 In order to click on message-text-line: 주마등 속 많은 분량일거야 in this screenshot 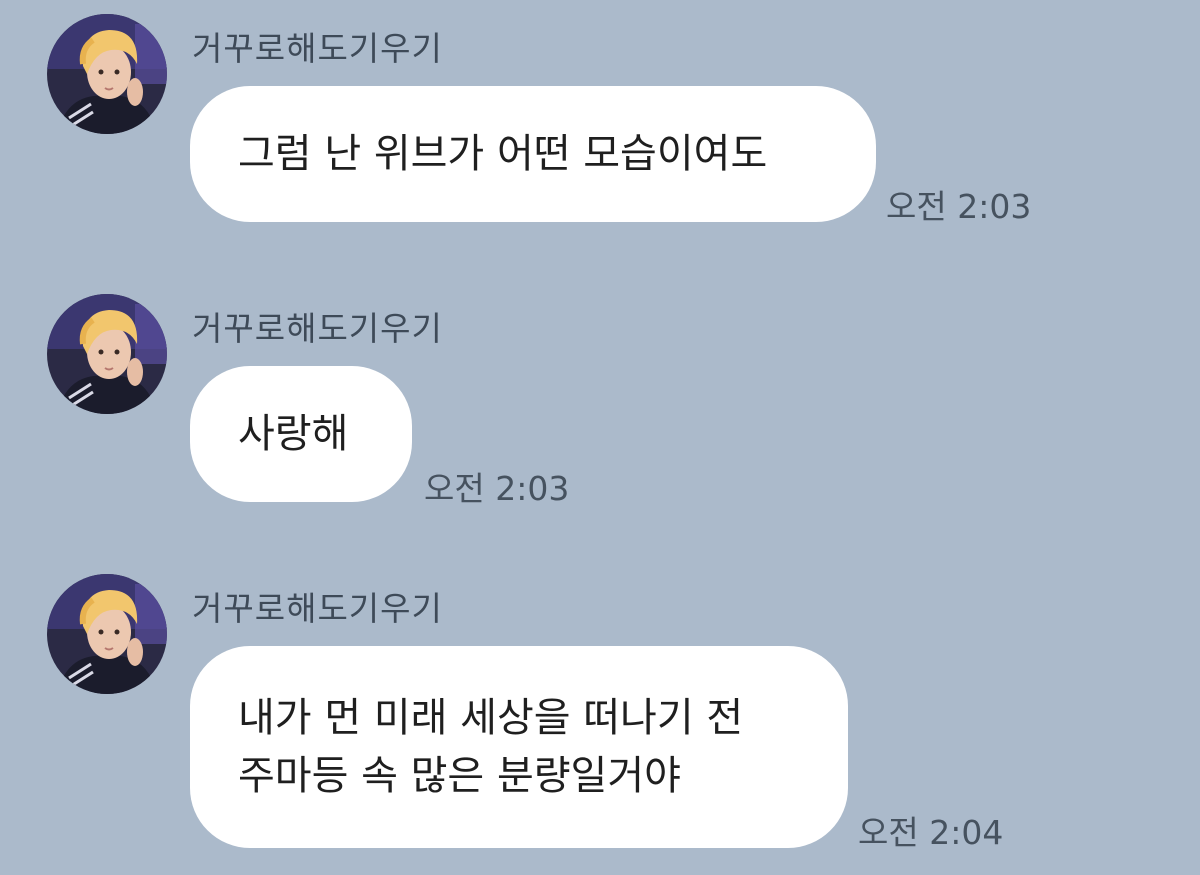, I will do `click(459, 776)`.